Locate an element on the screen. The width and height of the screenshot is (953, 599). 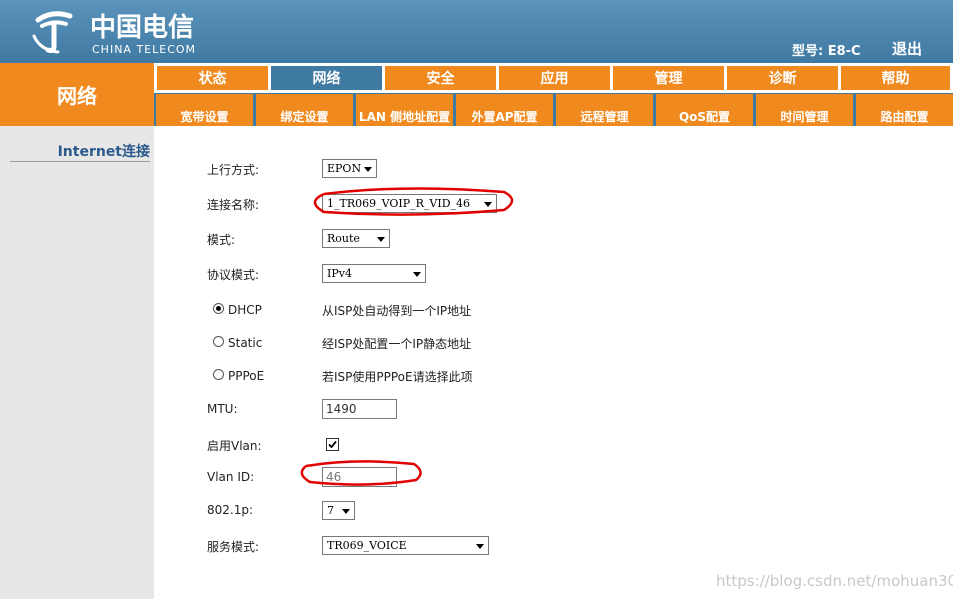
checkmark-icon is located at coordinates (332, 444).